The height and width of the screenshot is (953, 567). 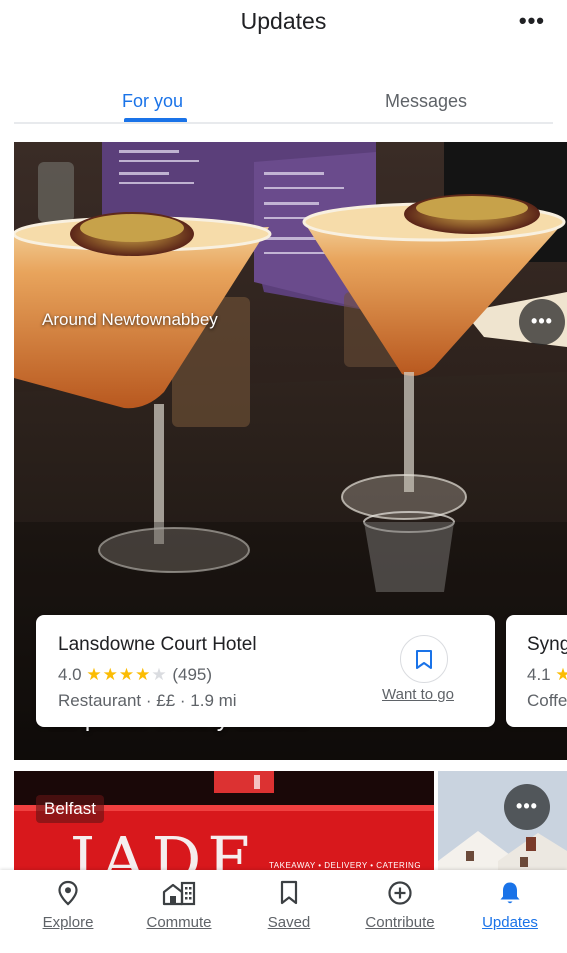 I want to click on house-photo, so click(x=502, y=826).